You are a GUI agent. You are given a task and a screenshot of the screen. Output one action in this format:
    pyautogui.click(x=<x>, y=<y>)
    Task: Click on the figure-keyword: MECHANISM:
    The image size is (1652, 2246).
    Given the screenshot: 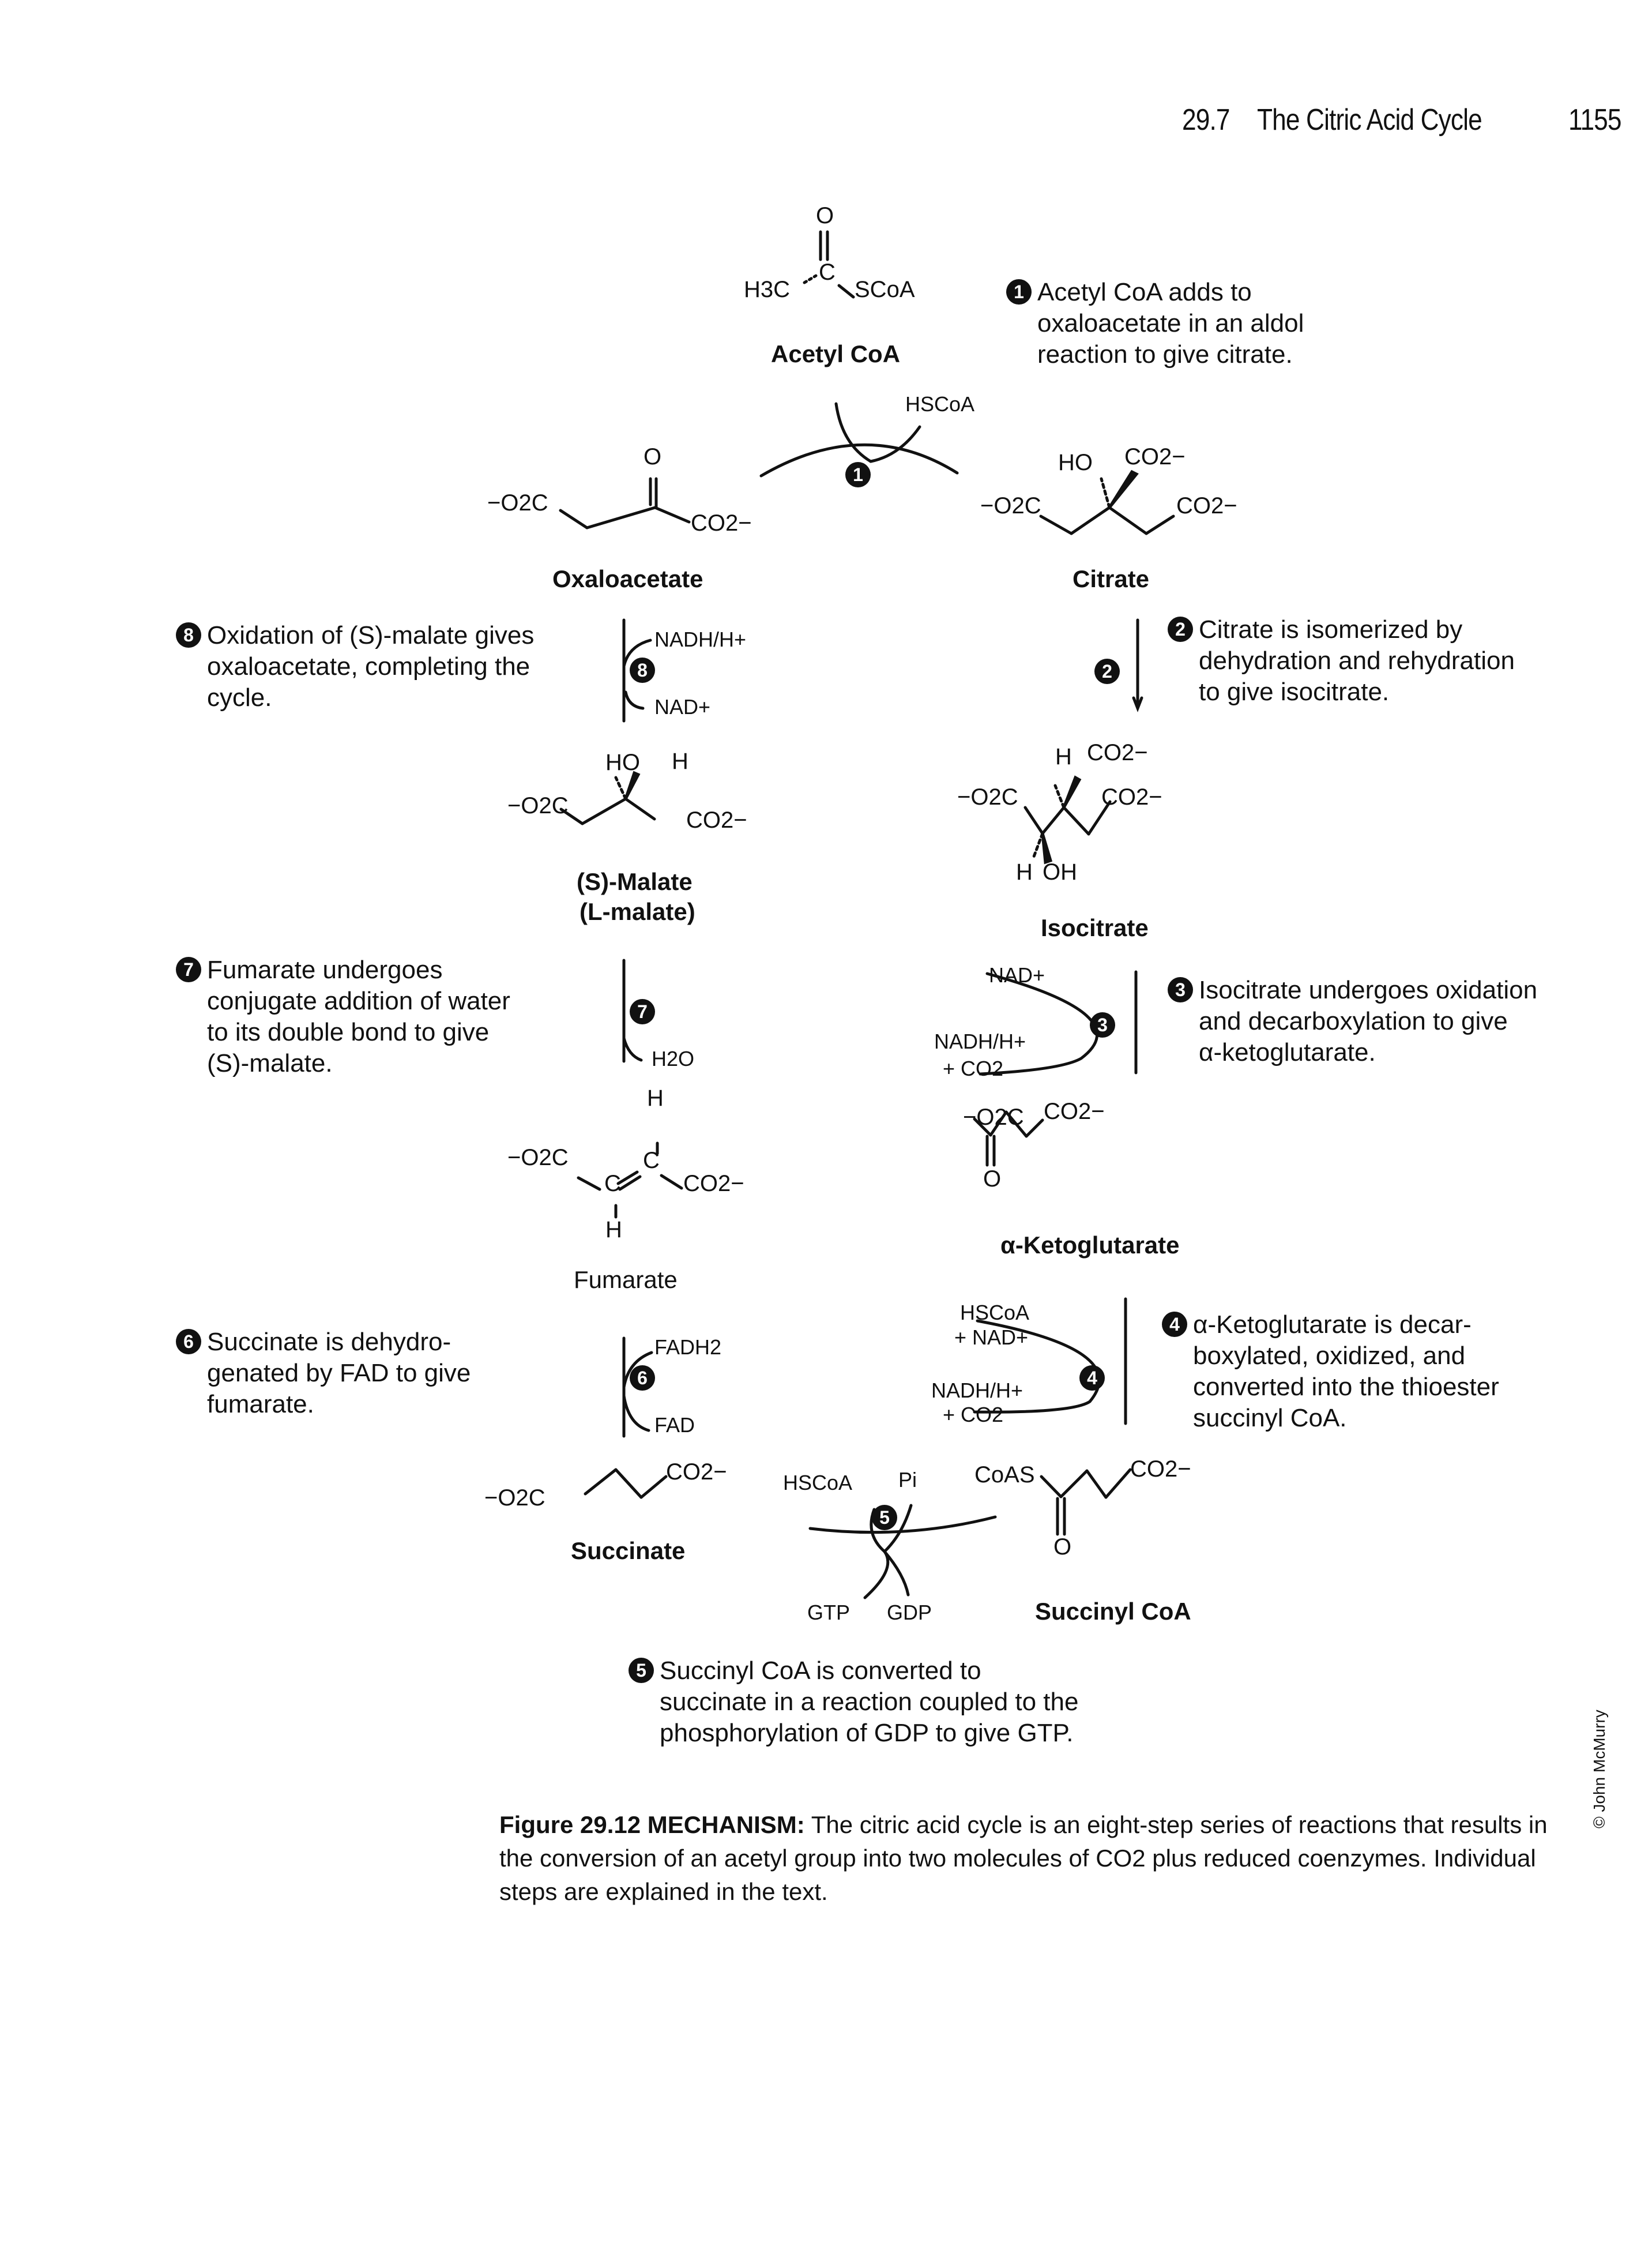 What is the action you would take?
    pyautogui.click(x=726, y=1824)
    